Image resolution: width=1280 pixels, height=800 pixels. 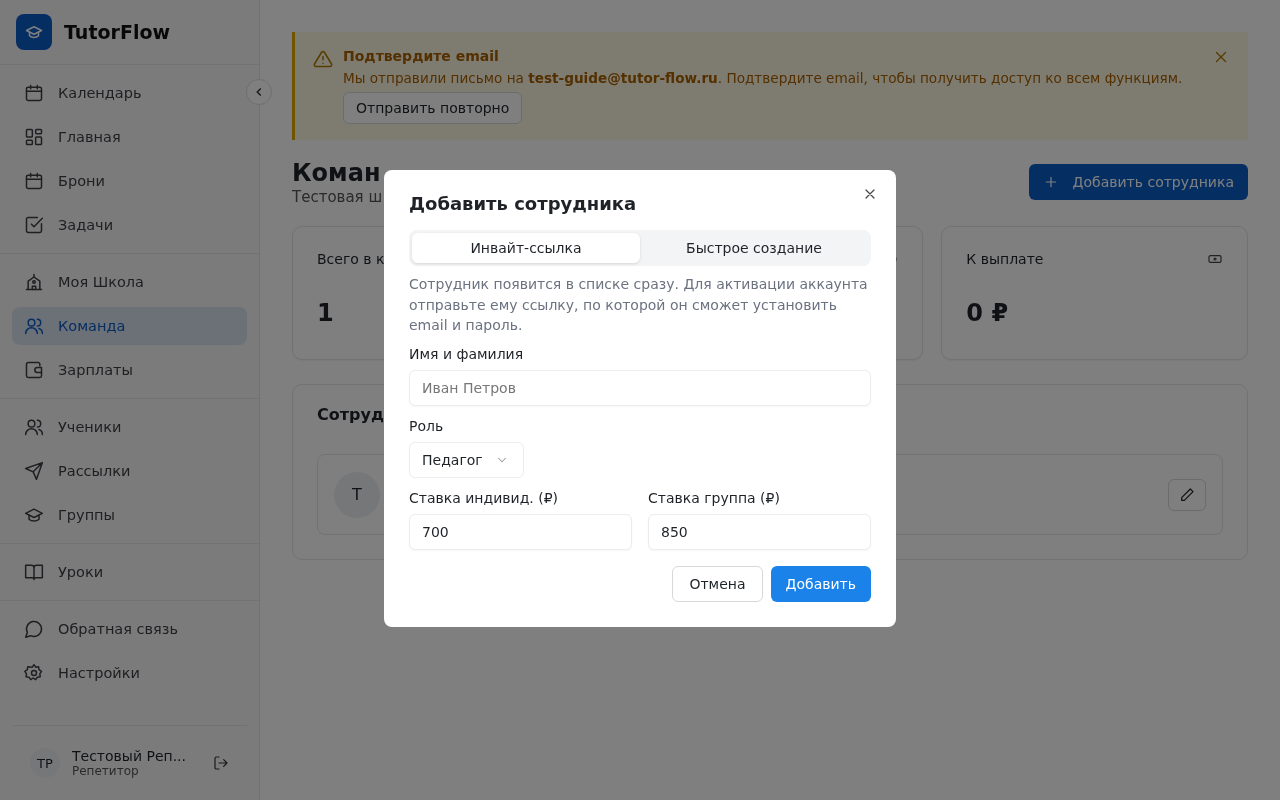 I want to click on chat-bubble-icon, so click(x=34, y=629).